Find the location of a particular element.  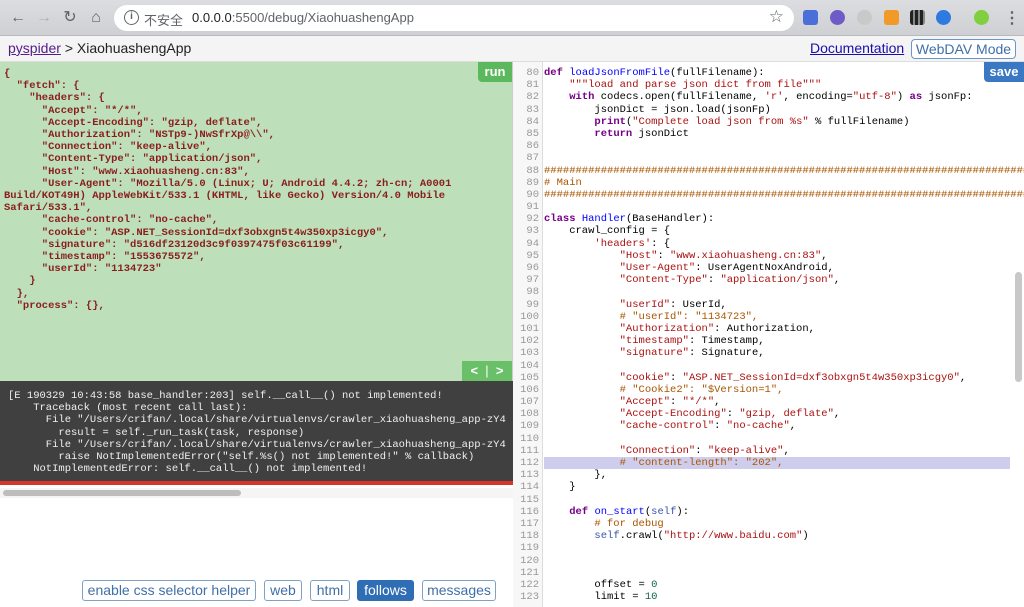

home-icon: ⌂ is located at coordinates (96, 18).